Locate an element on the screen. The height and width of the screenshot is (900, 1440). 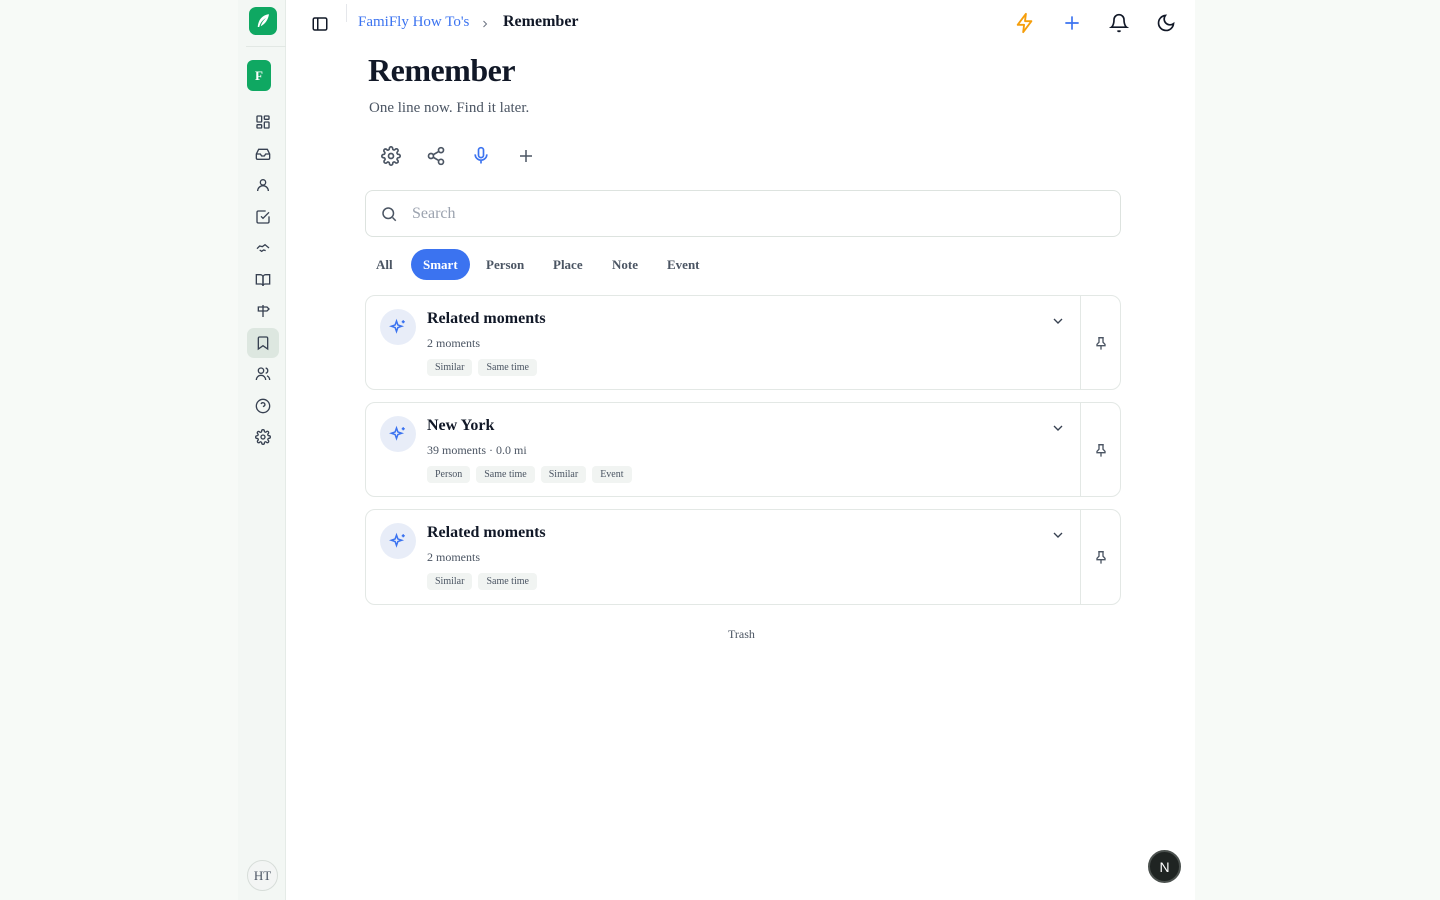
notifications-button is located at coordinates (1119, 23).